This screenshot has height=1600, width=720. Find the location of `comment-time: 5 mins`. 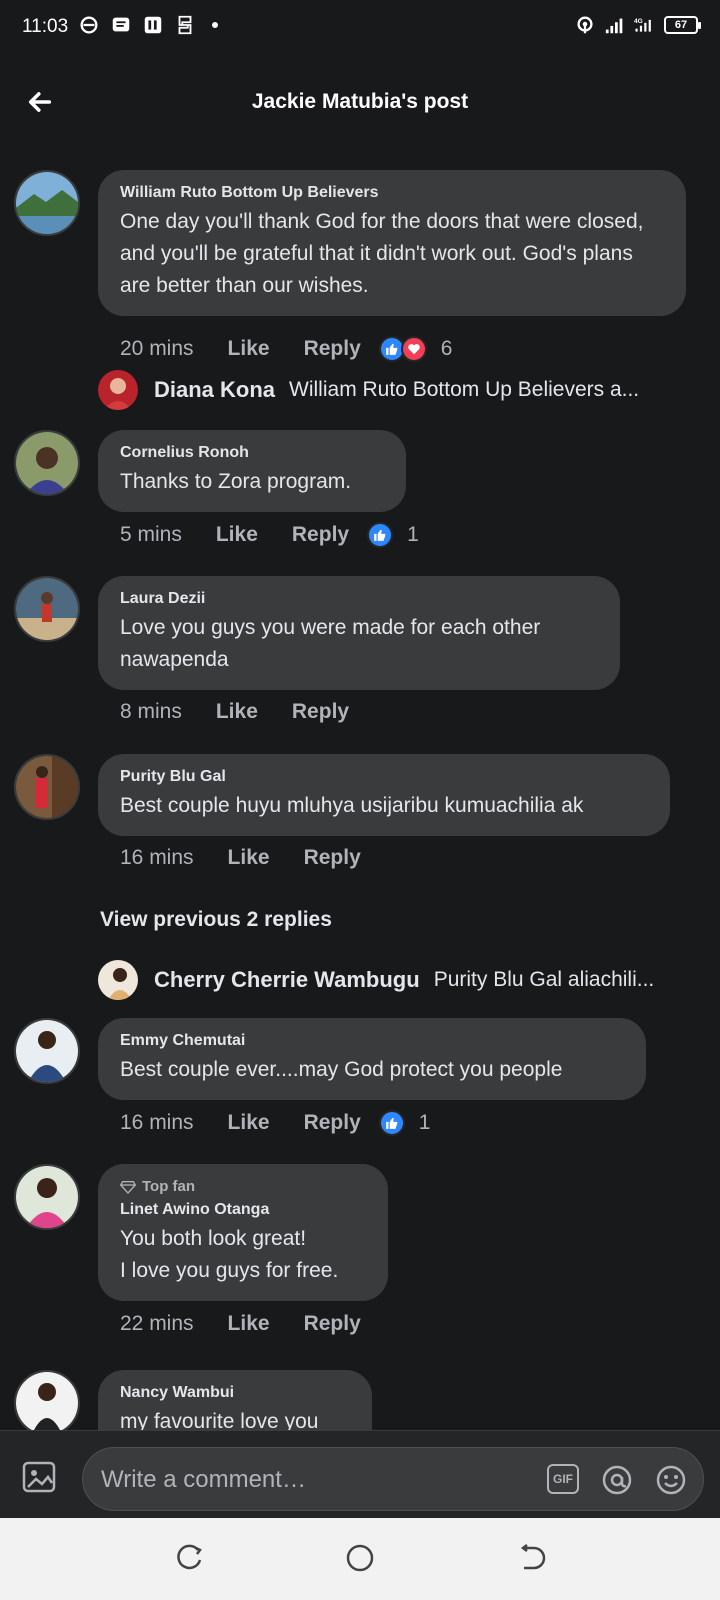

comment-time: 5 mins is located at coordinates (151, 535).